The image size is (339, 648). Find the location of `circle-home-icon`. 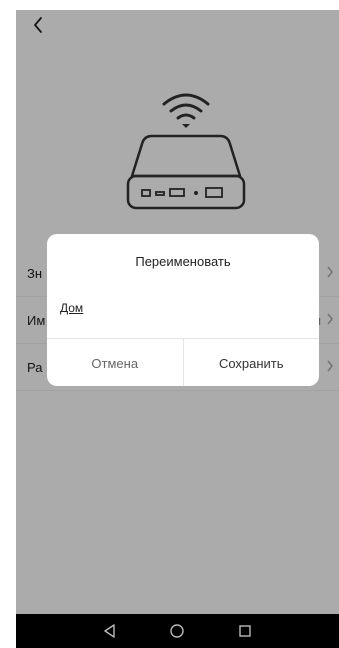

circle-home-icon is located at coordinates (177, 631).